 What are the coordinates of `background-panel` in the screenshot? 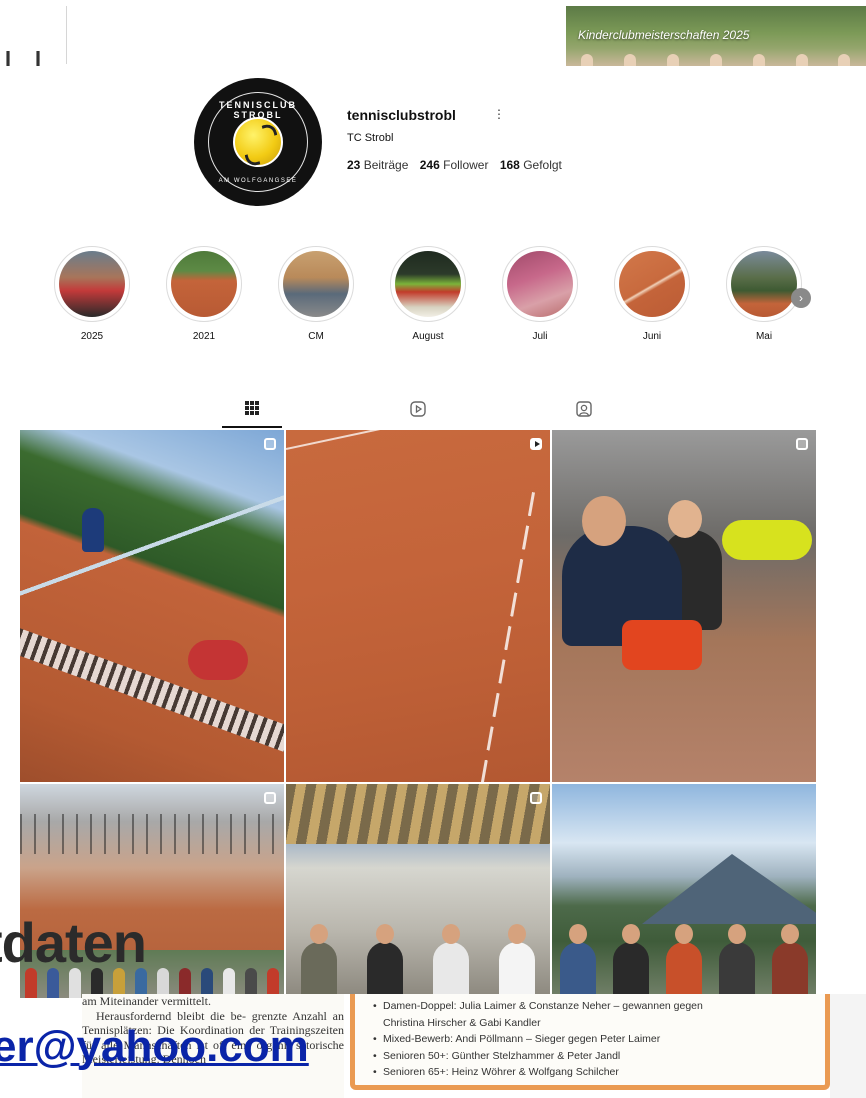 It's located at (848, 1046).